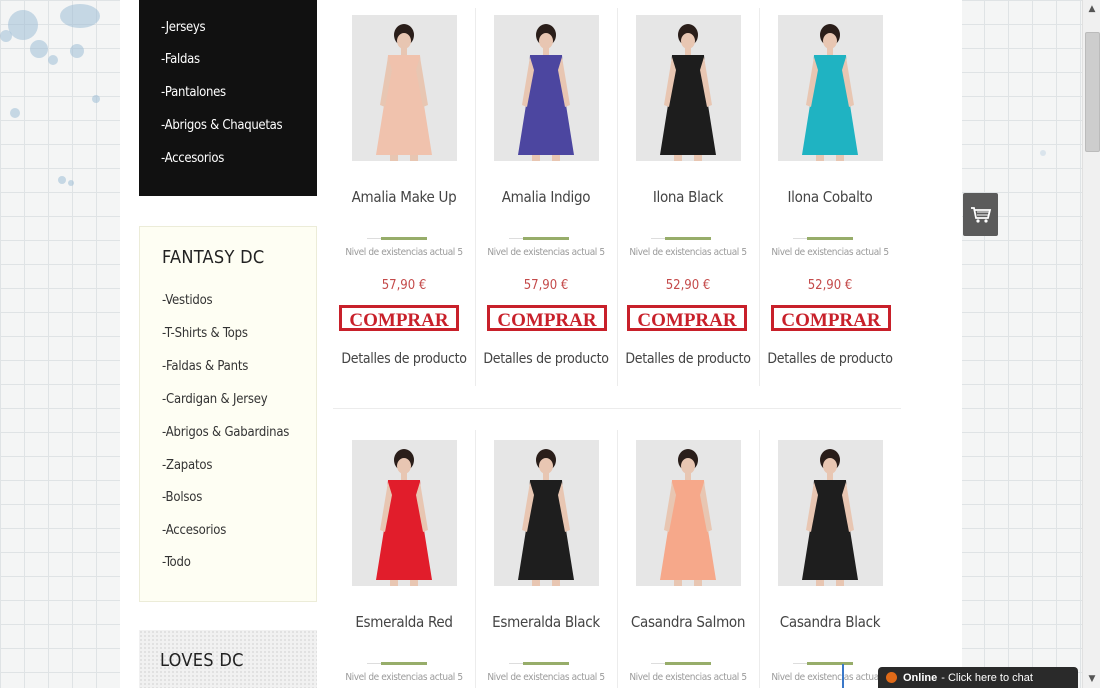 The width and height of the screenshot is (1100, 688). Describe the element at coordinates (205, 333) in the screenshot. I see `fantasy-item-tshirts: -T-Shirts & Tops` at that location.